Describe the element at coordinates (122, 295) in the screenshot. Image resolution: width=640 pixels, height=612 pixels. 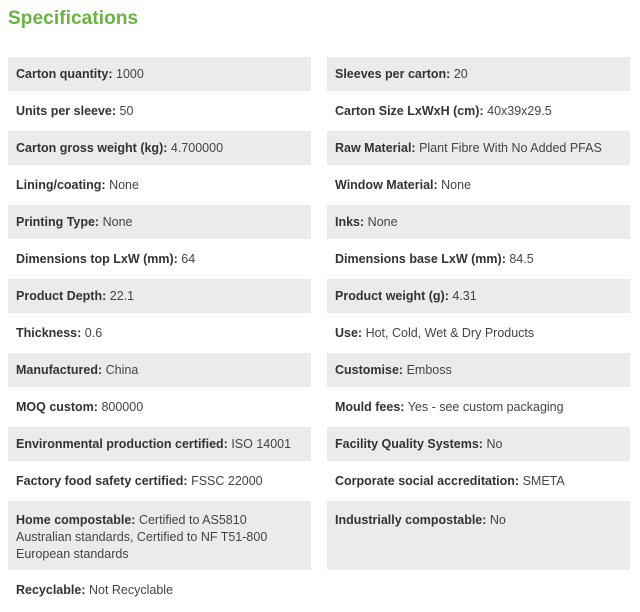
I see `spec-value: 22.1` at that location.